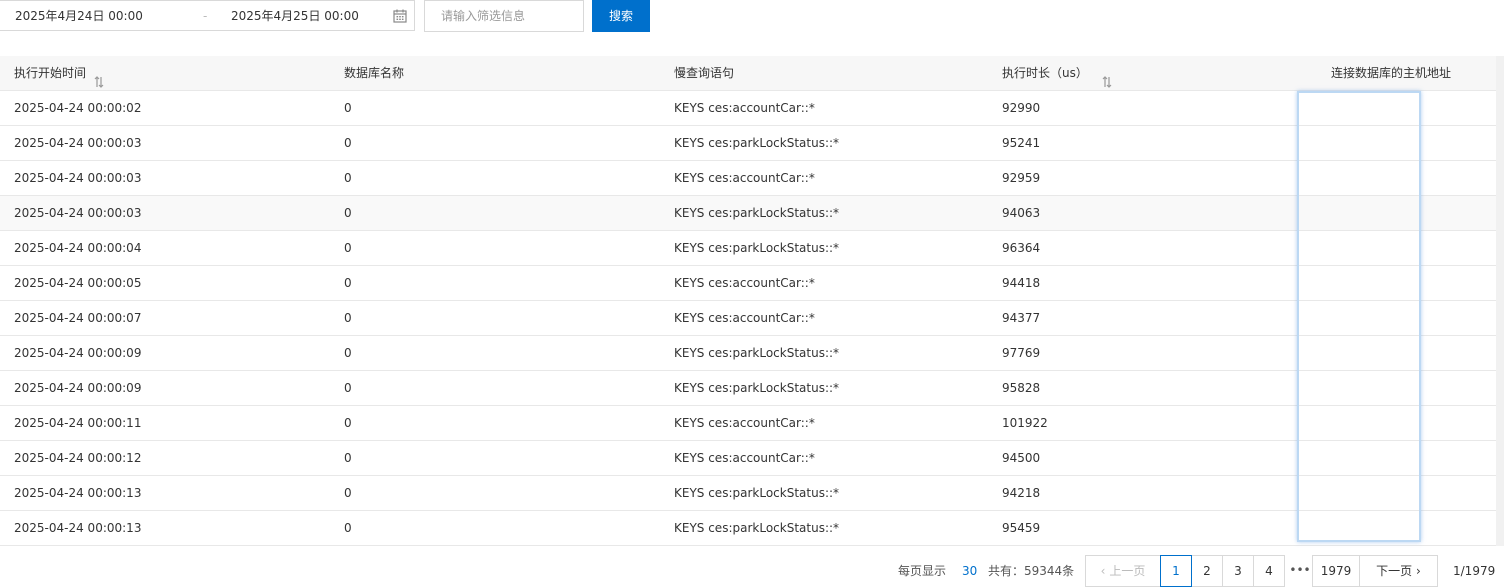 The image size is (1504, 588). What do you see at coordinates (1176, 571) in the screenshot?
I see `page-button-1: 1` at bounding box center [1176, 571].